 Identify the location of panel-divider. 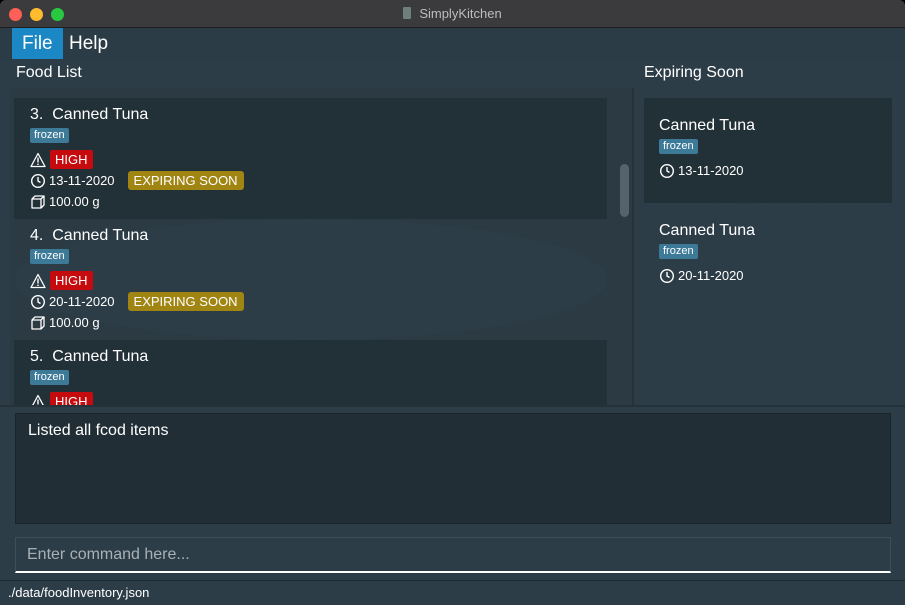
(633, 247).